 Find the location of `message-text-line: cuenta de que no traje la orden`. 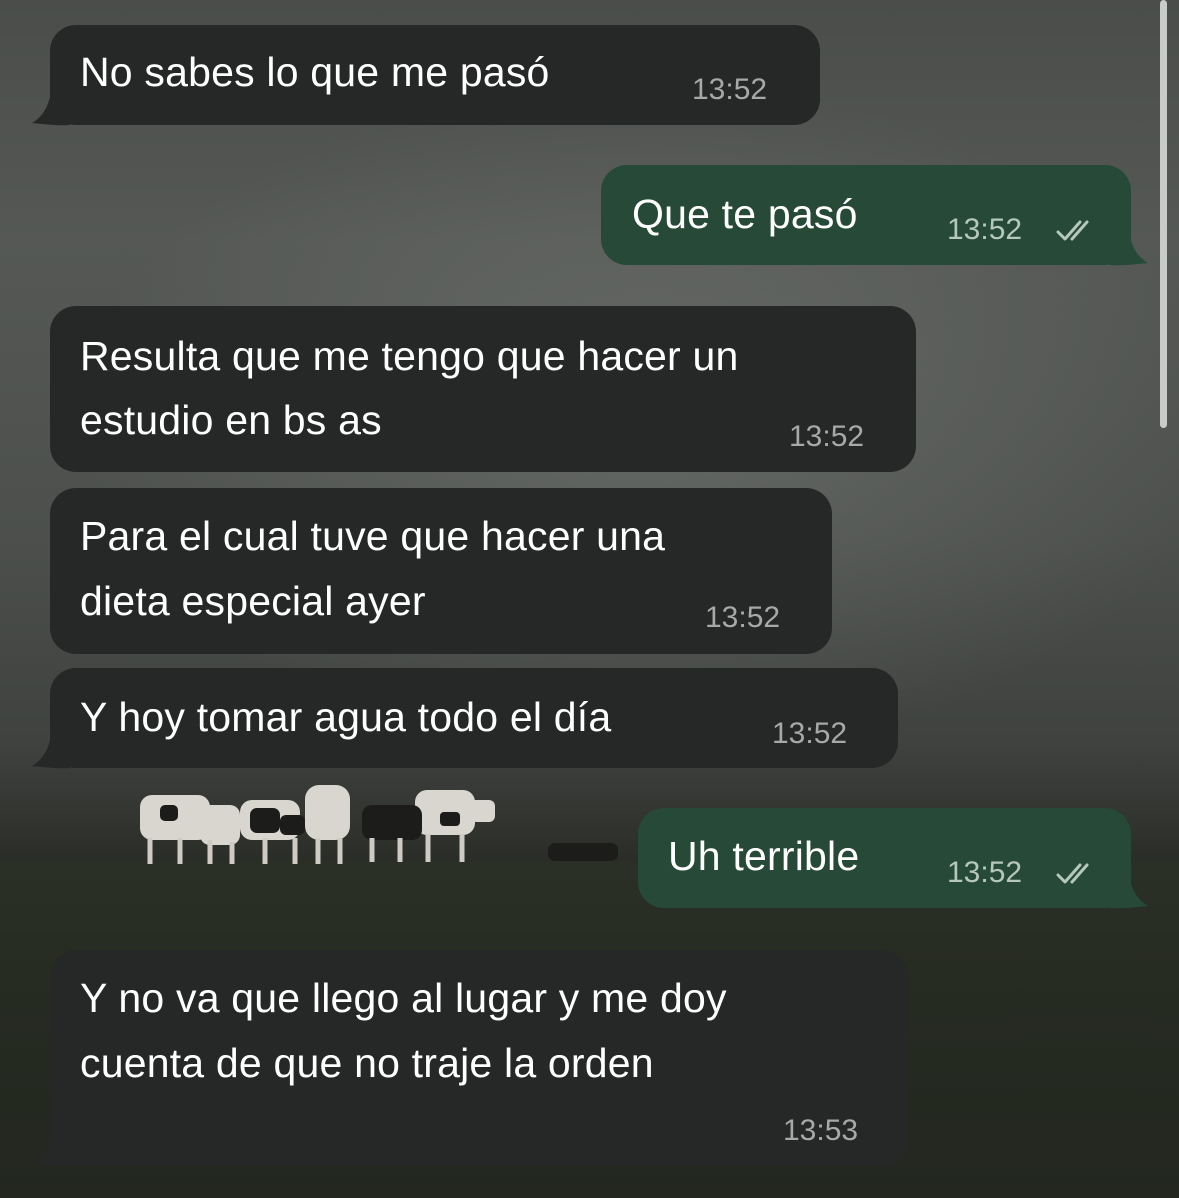

message-text-line: cuenta de que no traje la orden is located at coordinates (367, 1063).